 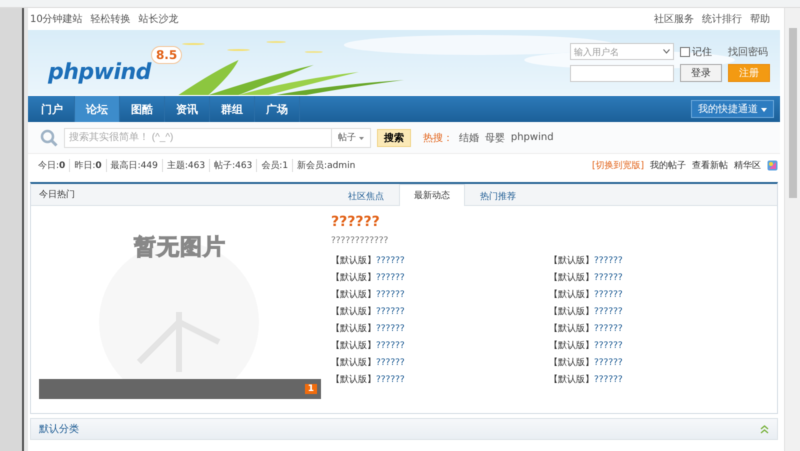 What do you see at coordinates (432, 195) in the screenshot?
I see `panel-tab: 最新动态` at bounding box center [432, 195].